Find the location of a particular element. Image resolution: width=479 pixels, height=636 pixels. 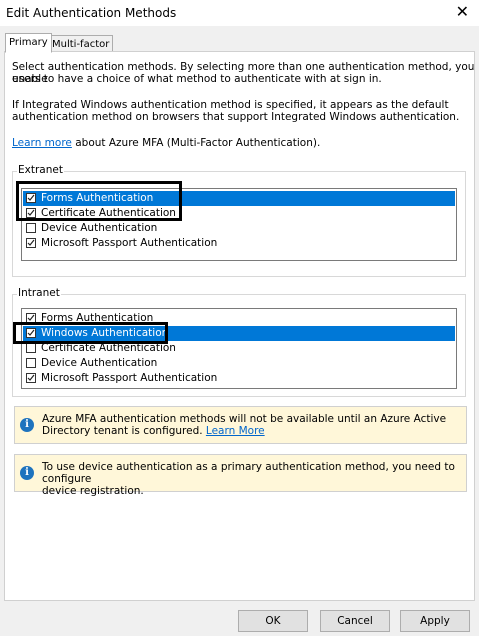

close-icon: ✕ is located at coordinates (462, 12).